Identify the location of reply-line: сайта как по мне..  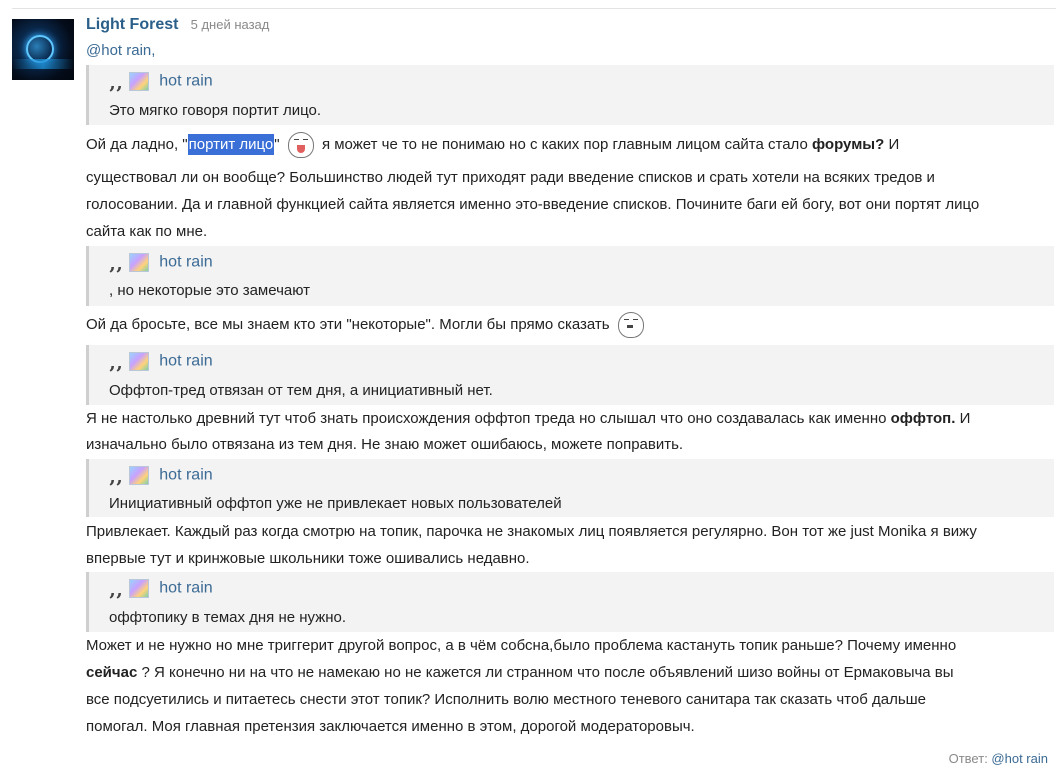
(147, 231).